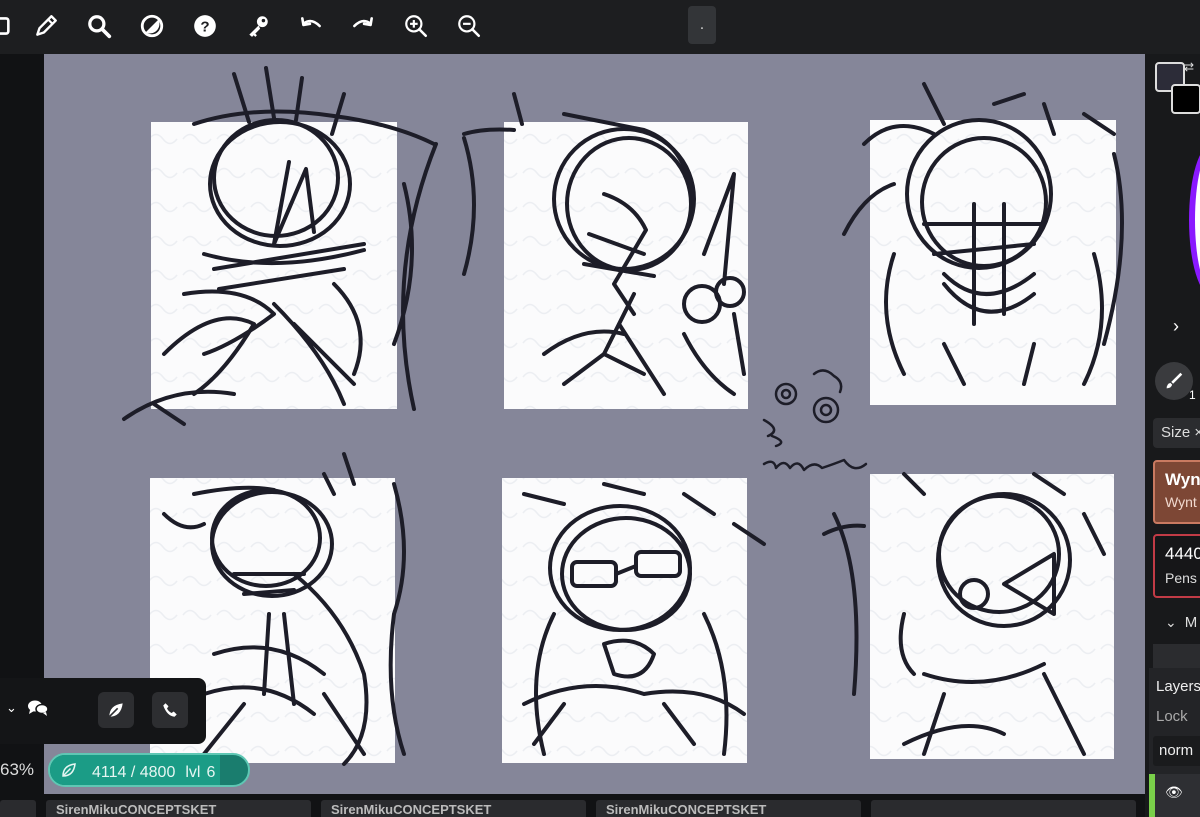  What do you see at coordinates (1181, 622) in the screenshot?
I see `section-toggle: ⌄ M` at bounding box center [1181, 622].